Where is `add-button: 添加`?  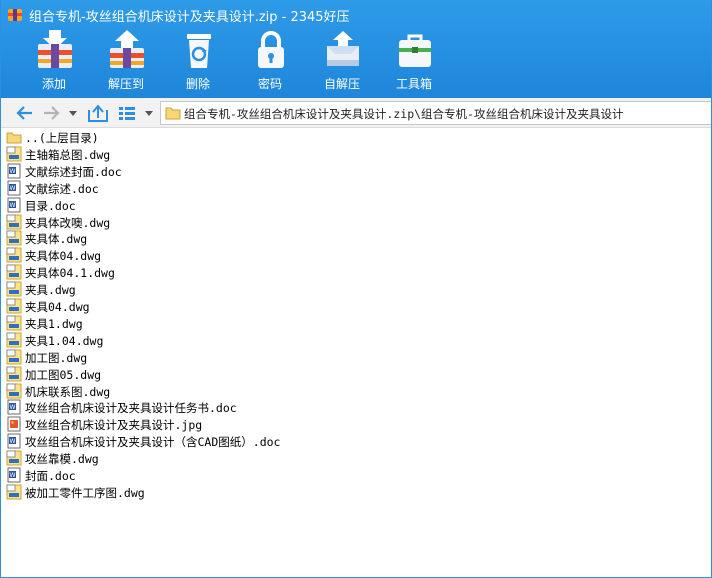 add-button: 添加 is located at coordinates (54, 63).